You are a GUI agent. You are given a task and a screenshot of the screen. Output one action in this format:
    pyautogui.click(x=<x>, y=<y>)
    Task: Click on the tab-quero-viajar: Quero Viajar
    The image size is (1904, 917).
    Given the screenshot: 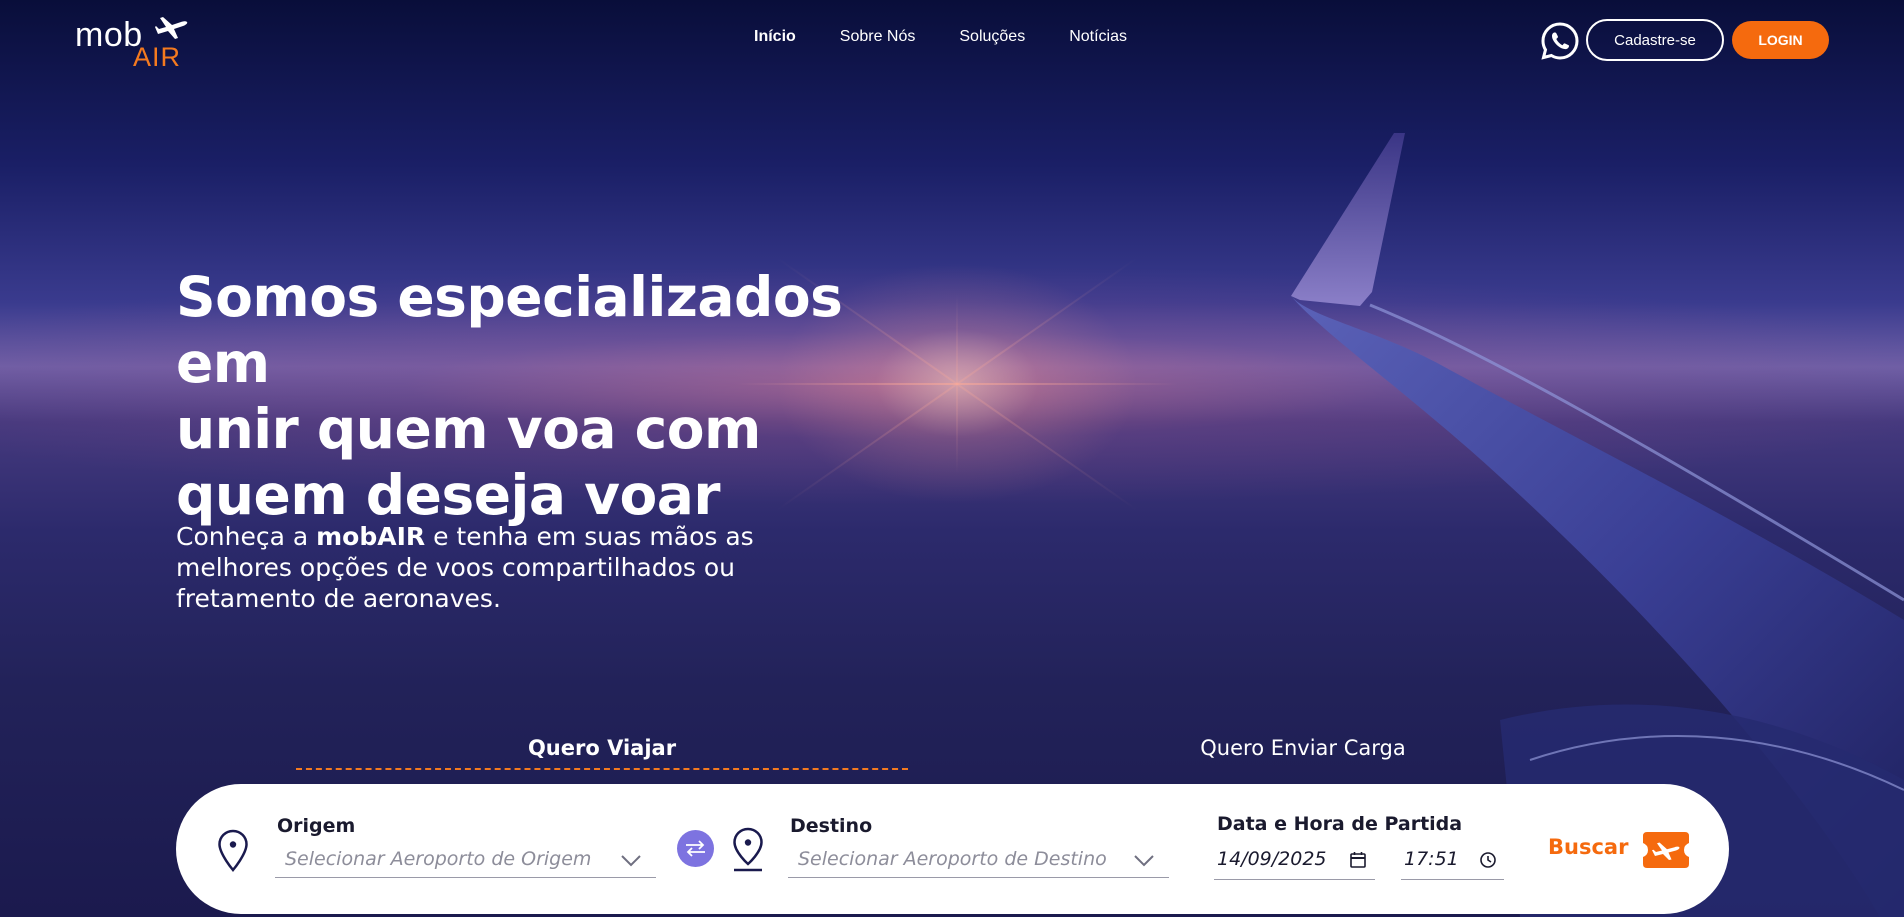 What is the action you would take?
    pyautogui.click(x=602, y=748)
    